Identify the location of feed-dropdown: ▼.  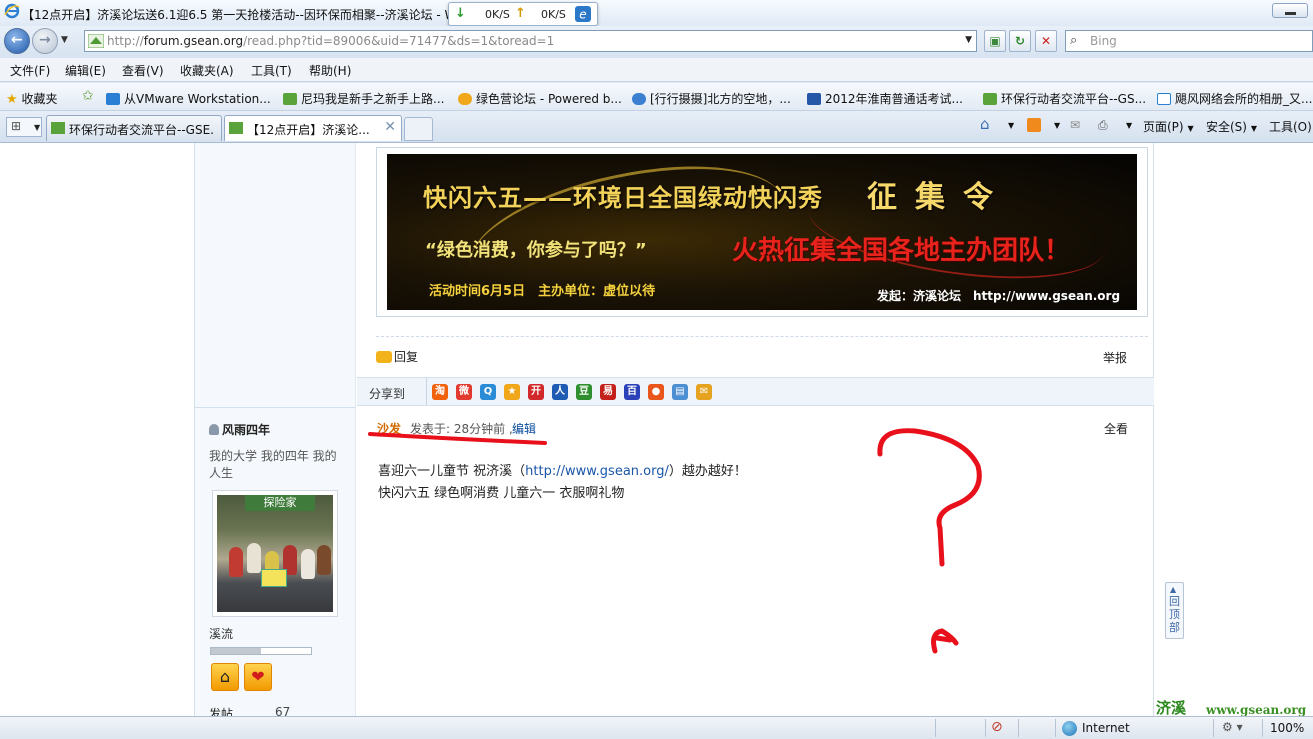
(1057, 125).